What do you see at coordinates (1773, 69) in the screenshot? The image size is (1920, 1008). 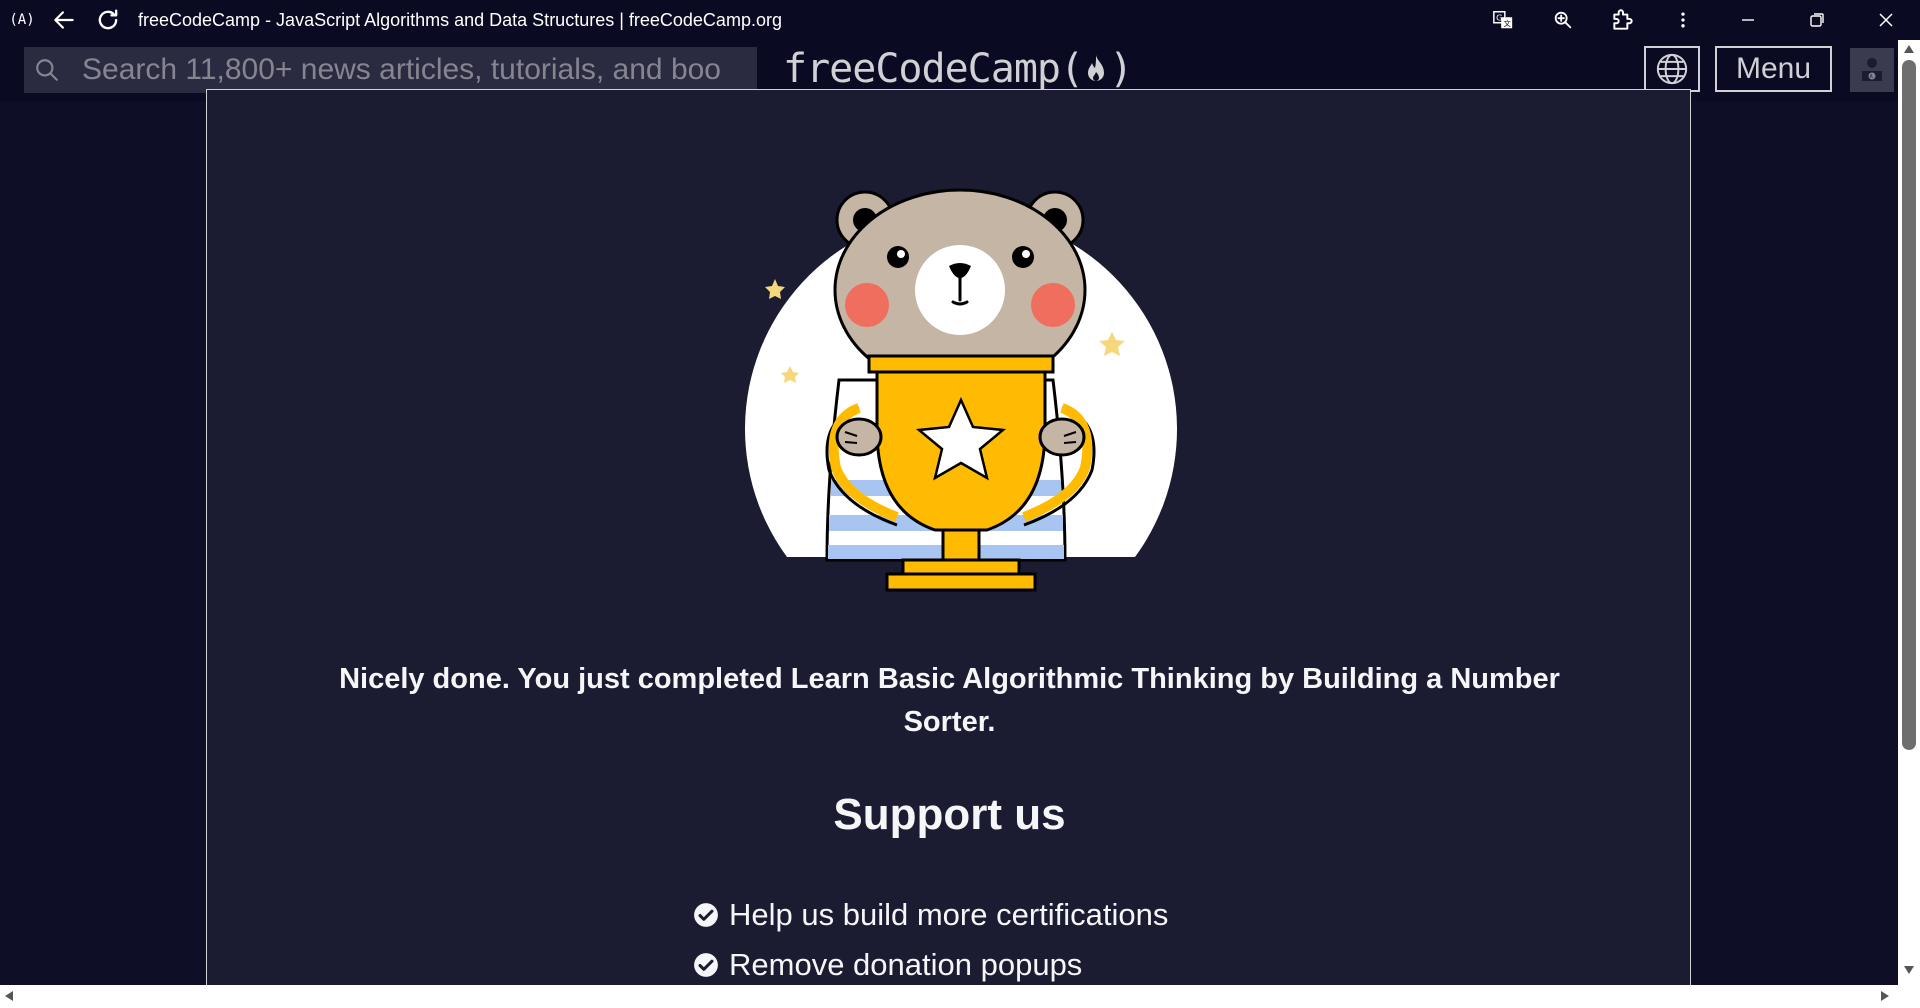 I see `menu-button: Menu` at bounding box center [1773, 69].